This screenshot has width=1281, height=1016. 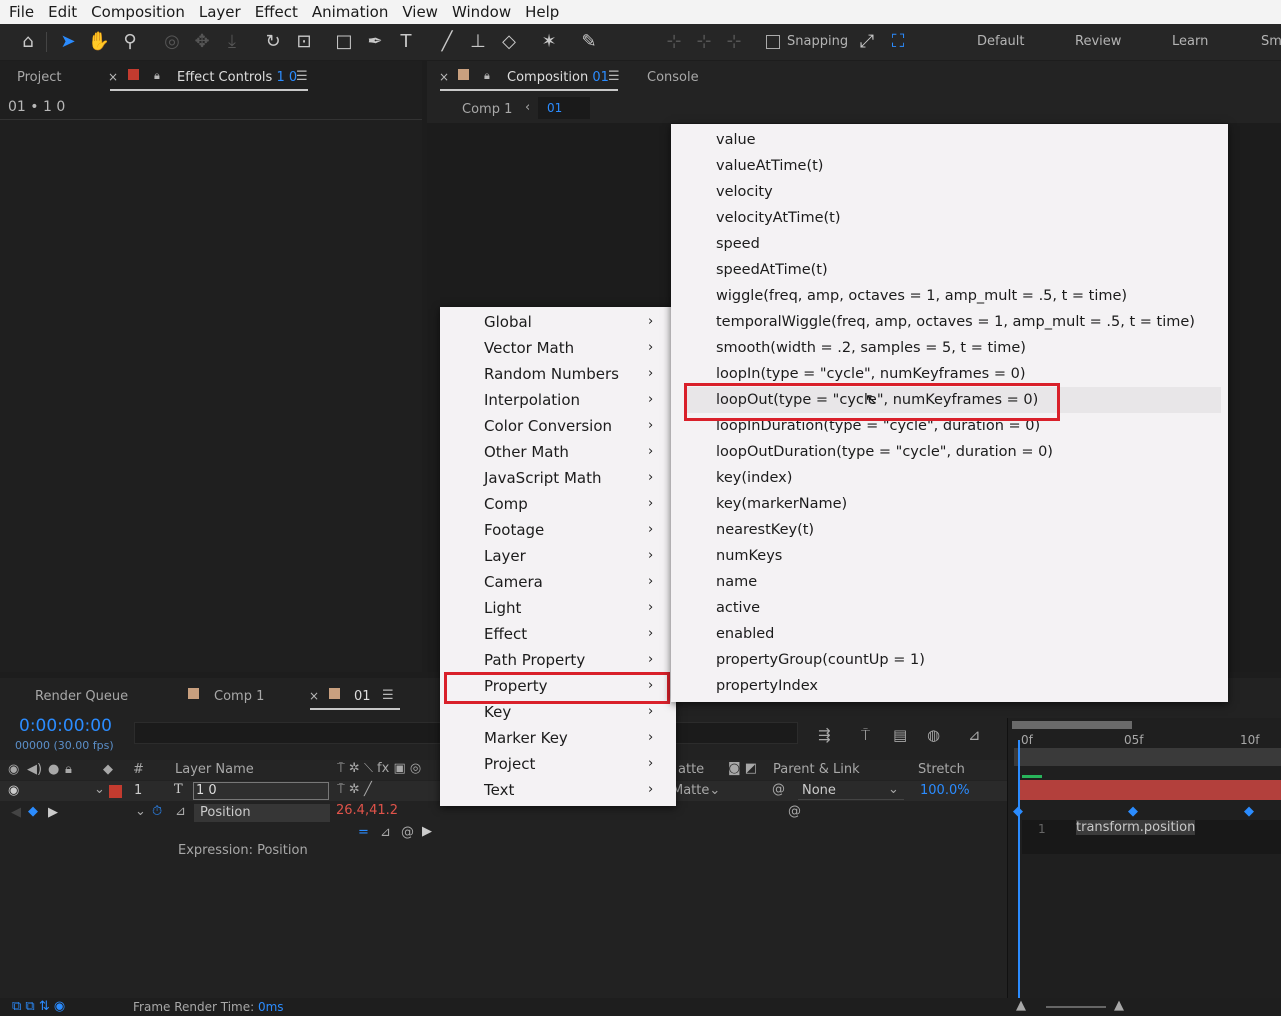 I want to click on workspace-learn: Learn, so click(x=1190, y=41).